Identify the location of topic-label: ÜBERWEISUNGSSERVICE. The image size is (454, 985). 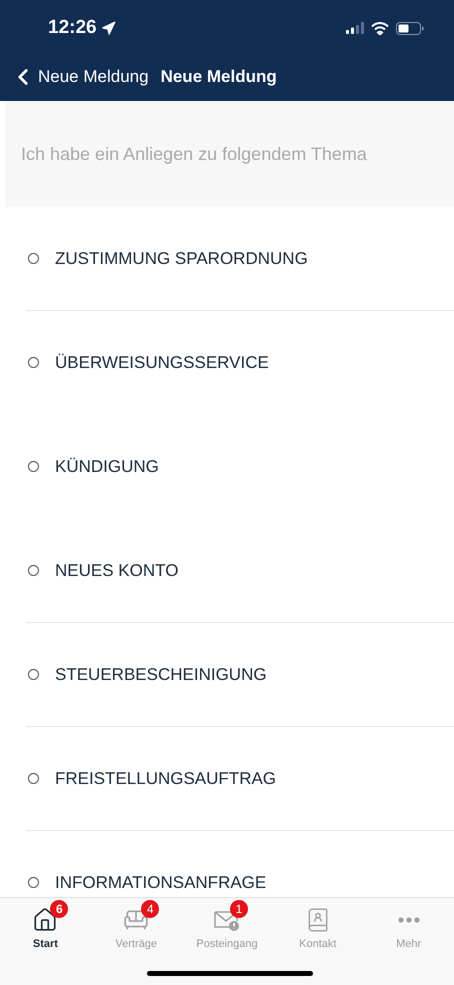
(162, 362).